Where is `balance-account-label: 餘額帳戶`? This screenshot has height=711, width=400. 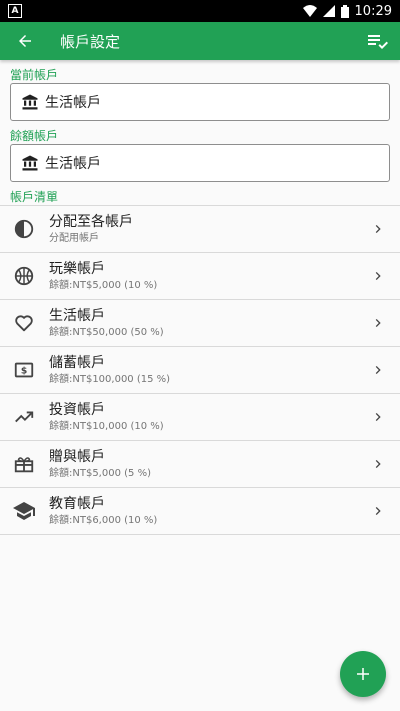 balance-account-label: 餘額帳戶 is located at coordinates (34, 136).